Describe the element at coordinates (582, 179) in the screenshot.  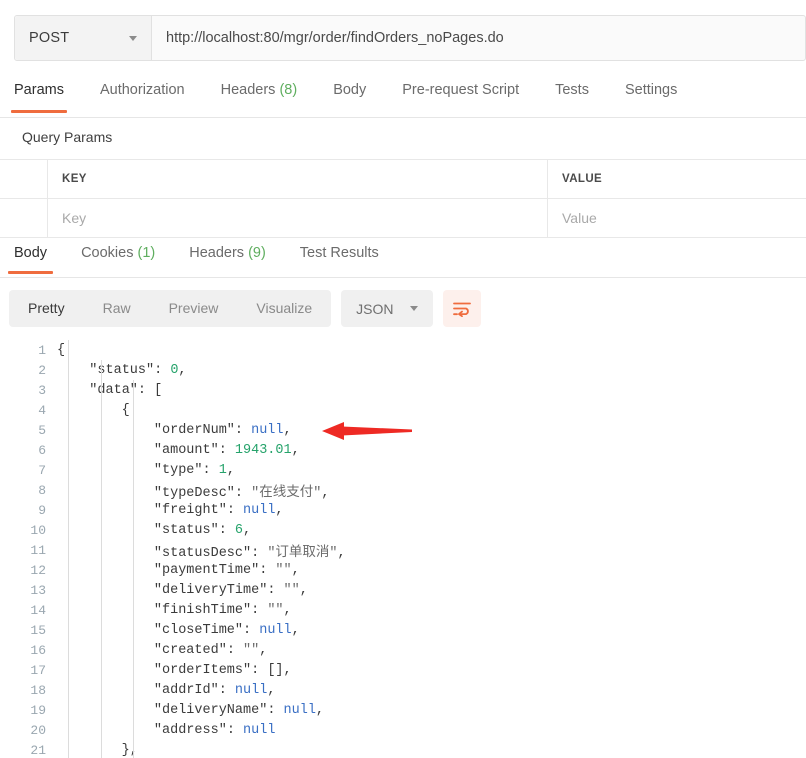
I see `column-header-value: VALUE` at that location.